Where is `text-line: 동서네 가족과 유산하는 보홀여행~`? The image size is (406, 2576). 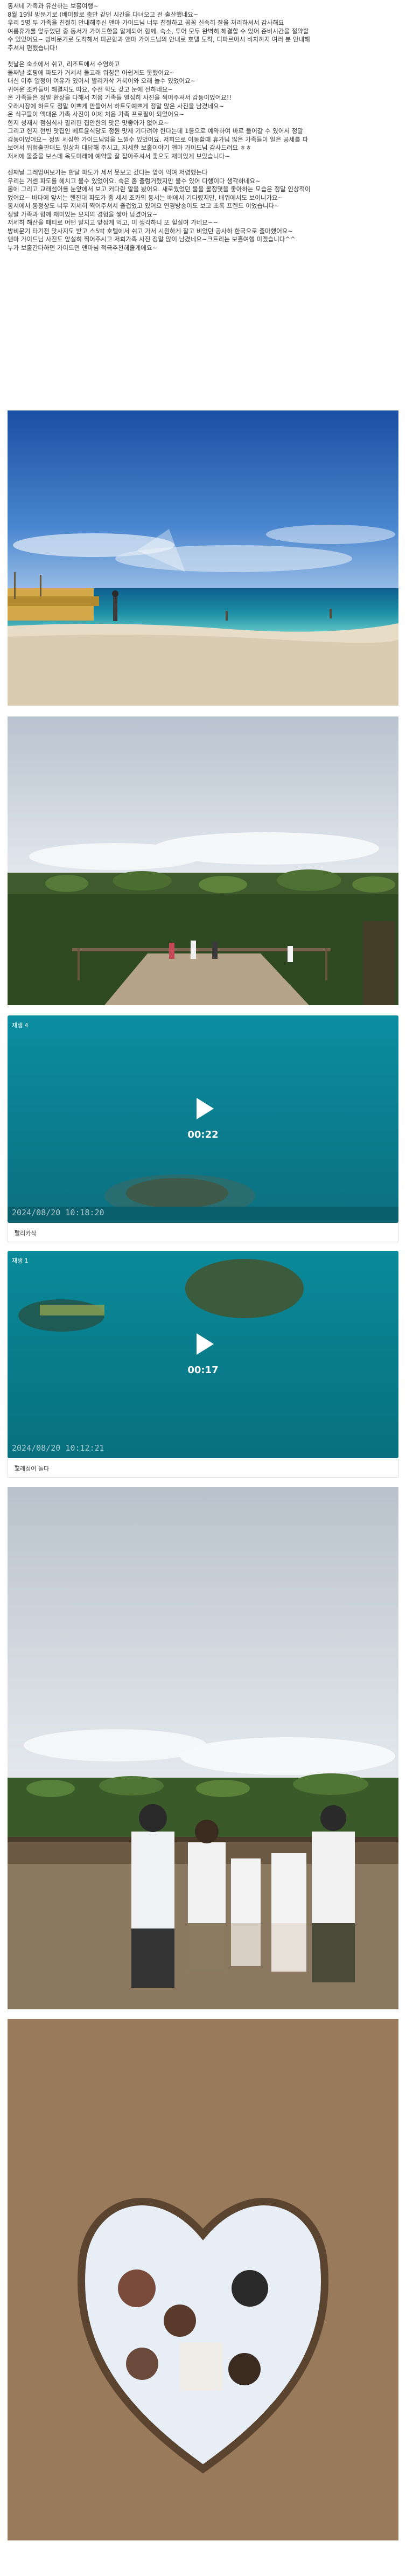
text-line: 동서네 가족과 유산하는 보홀여행~ is located at coordinates (53, 6).